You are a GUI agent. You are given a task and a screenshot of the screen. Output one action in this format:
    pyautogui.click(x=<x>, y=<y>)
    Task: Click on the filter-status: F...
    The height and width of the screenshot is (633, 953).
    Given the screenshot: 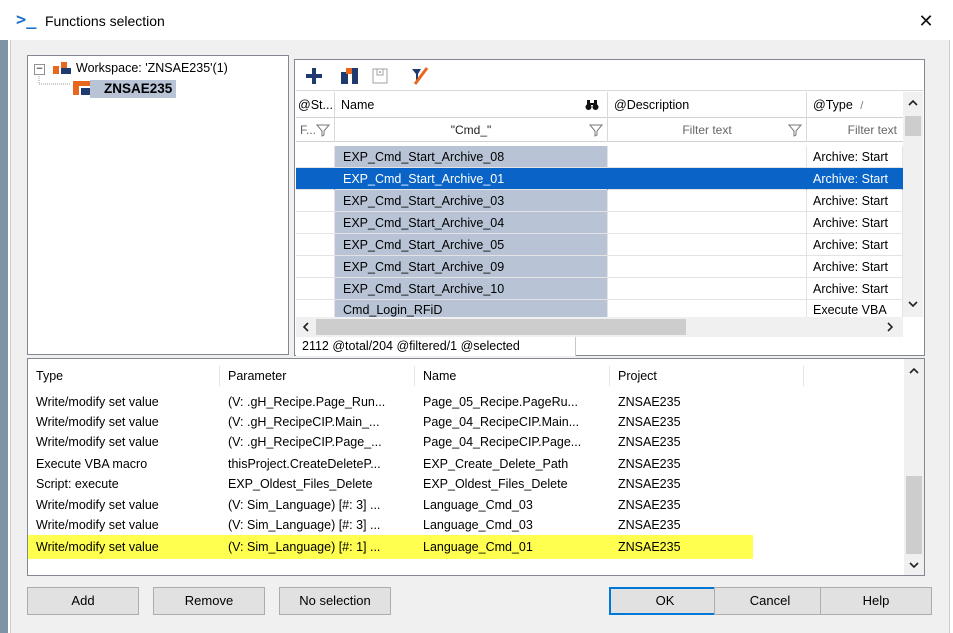 What is the action you would take?
    pyautogui.click(x=315, y=130)
    